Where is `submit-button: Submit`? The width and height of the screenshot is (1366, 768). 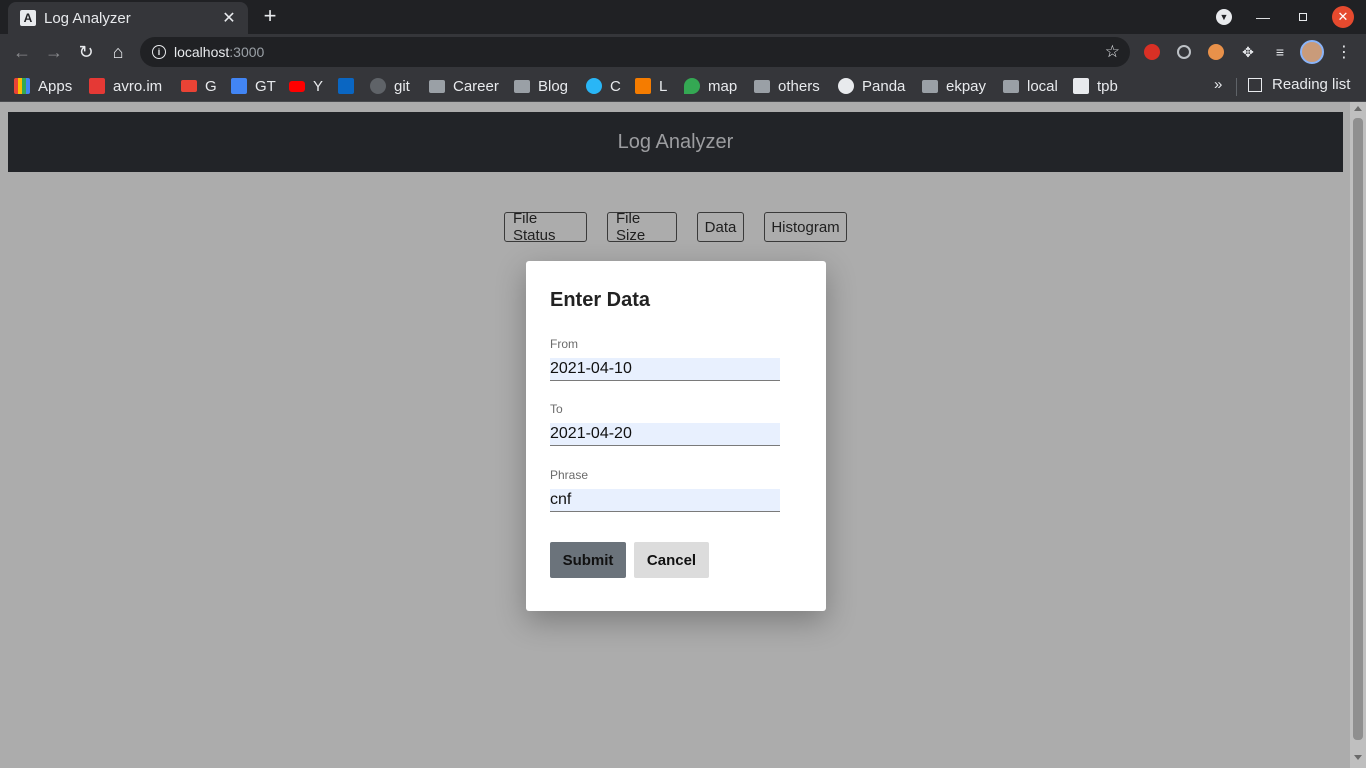 submit-button: Submit is located at coordinates (588, 560).